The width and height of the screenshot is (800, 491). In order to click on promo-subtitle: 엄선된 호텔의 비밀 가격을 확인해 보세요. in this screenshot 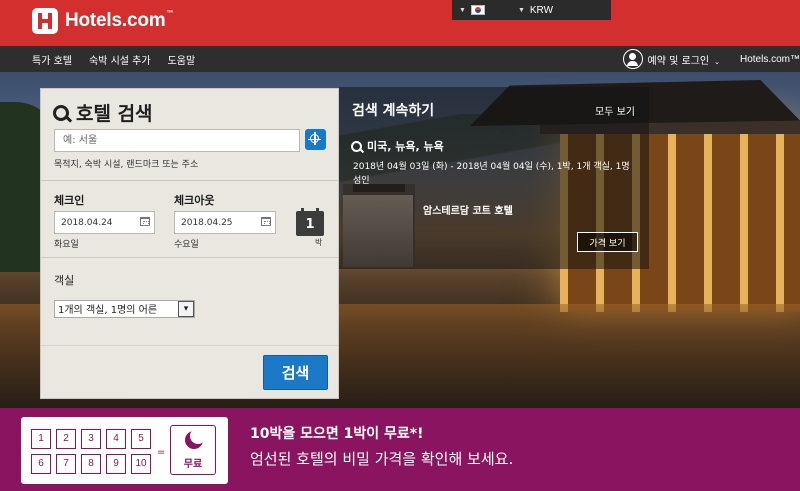, I will do `click(382, 459)`.